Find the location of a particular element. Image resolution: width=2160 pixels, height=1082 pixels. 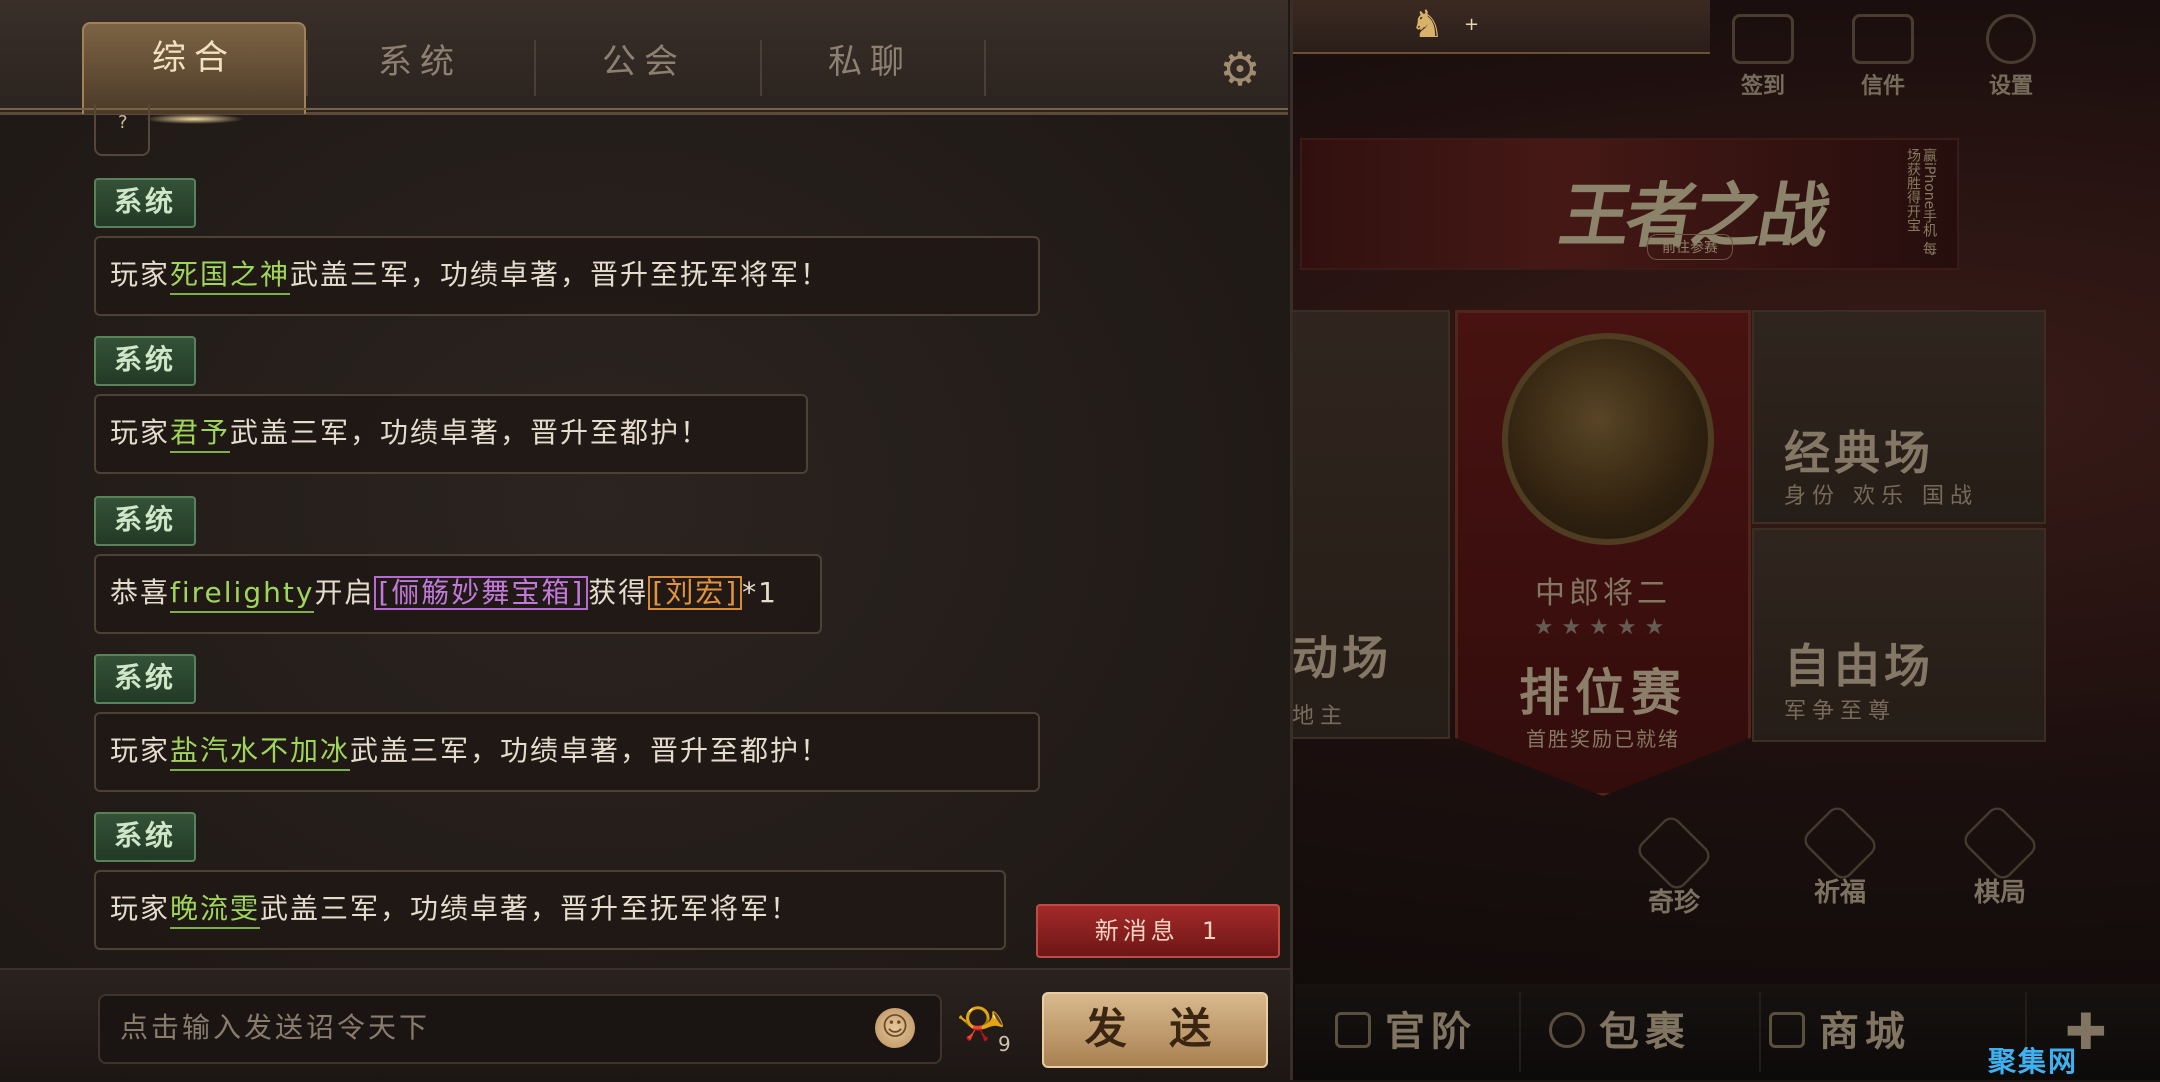

chat-message: 恭喜firelighty开启 [俪觞妙舞宝箱] 获得 [刘宏] *1 is located at coordinates (458, 594).